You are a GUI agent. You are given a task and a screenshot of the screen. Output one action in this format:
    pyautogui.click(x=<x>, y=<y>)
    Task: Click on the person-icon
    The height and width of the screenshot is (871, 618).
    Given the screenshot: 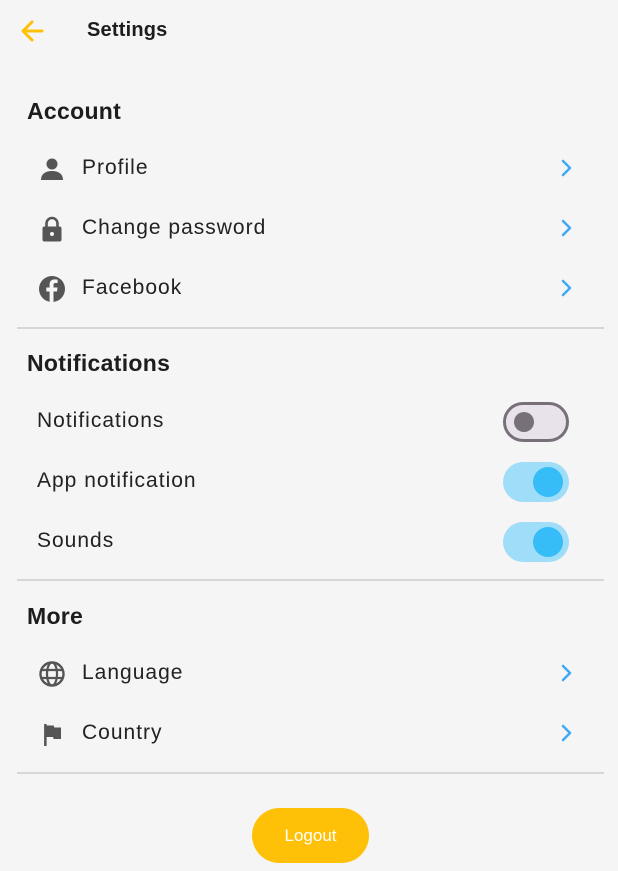 What is the action you would take?
    pyautogui.click(x=52, y=169)
    